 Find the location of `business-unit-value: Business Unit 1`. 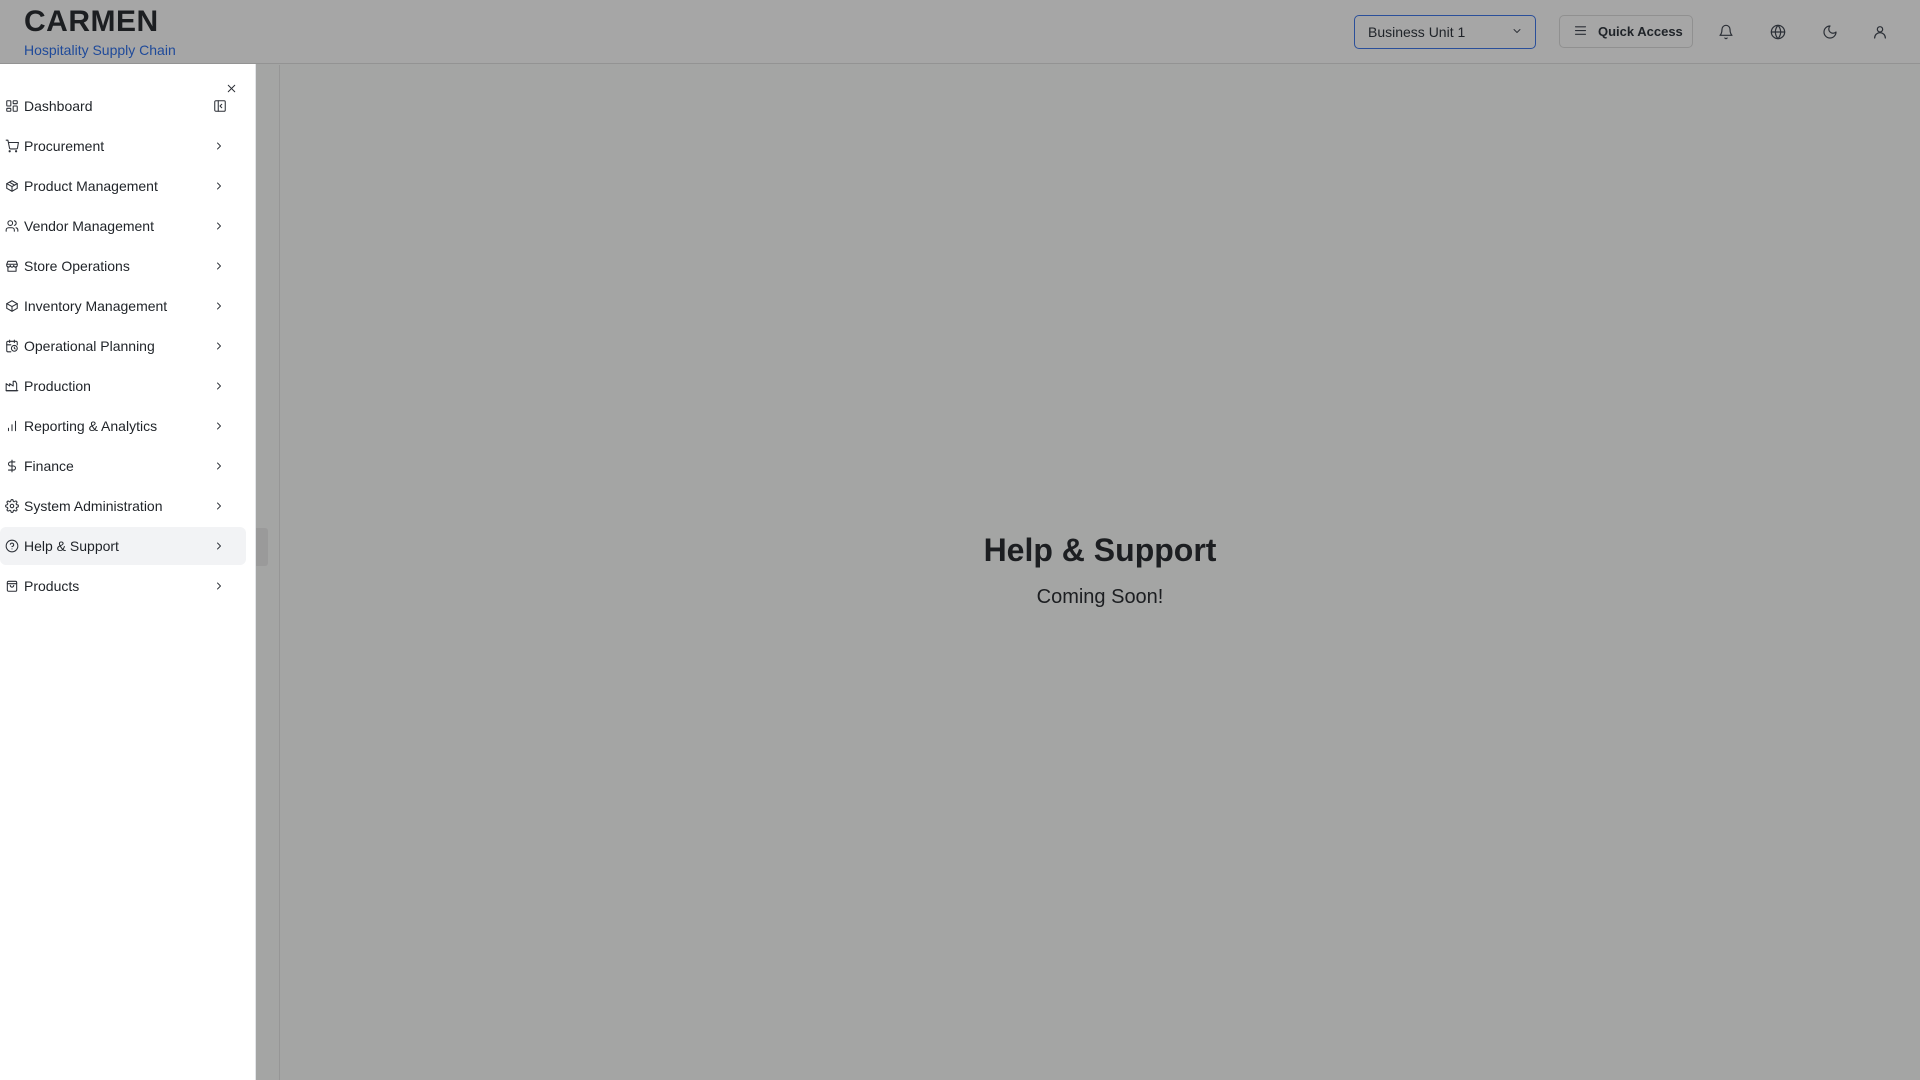

business-unit-value: Business Unit 1 is located at coordinates (1417, 32).